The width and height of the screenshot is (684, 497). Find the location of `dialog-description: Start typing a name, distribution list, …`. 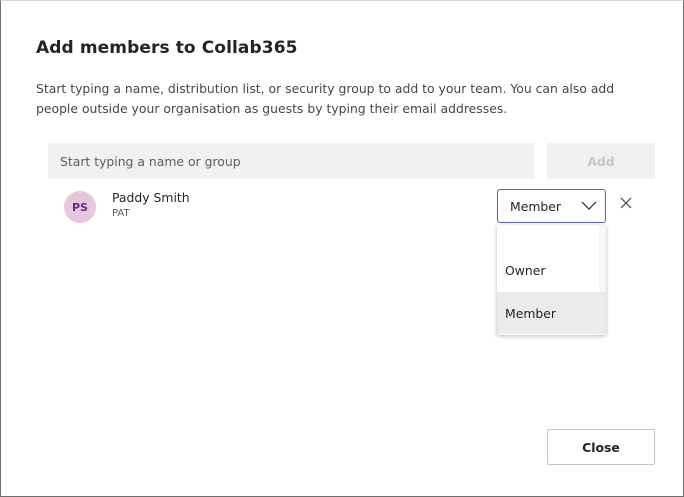

dialog-description: Start typing a name, distribution list, … is located at coordinates (325, 98).